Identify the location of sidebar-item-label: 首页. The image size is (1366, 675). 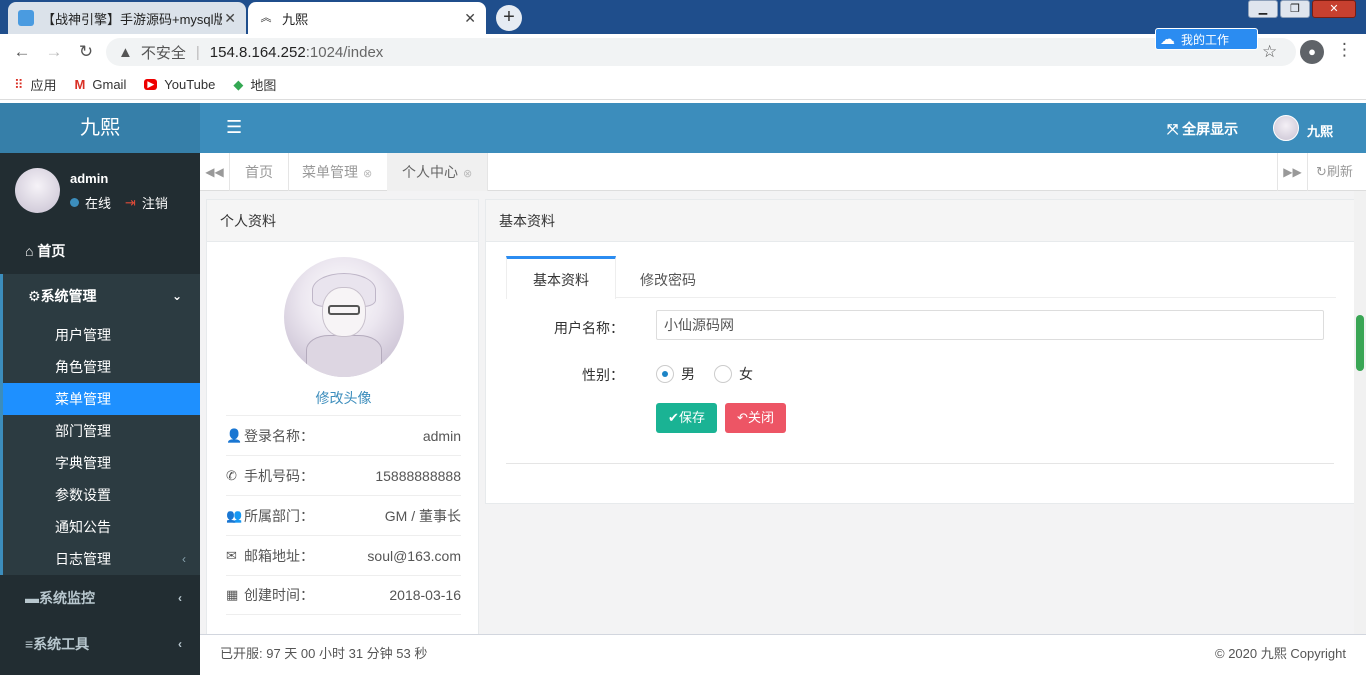
(51, 251).